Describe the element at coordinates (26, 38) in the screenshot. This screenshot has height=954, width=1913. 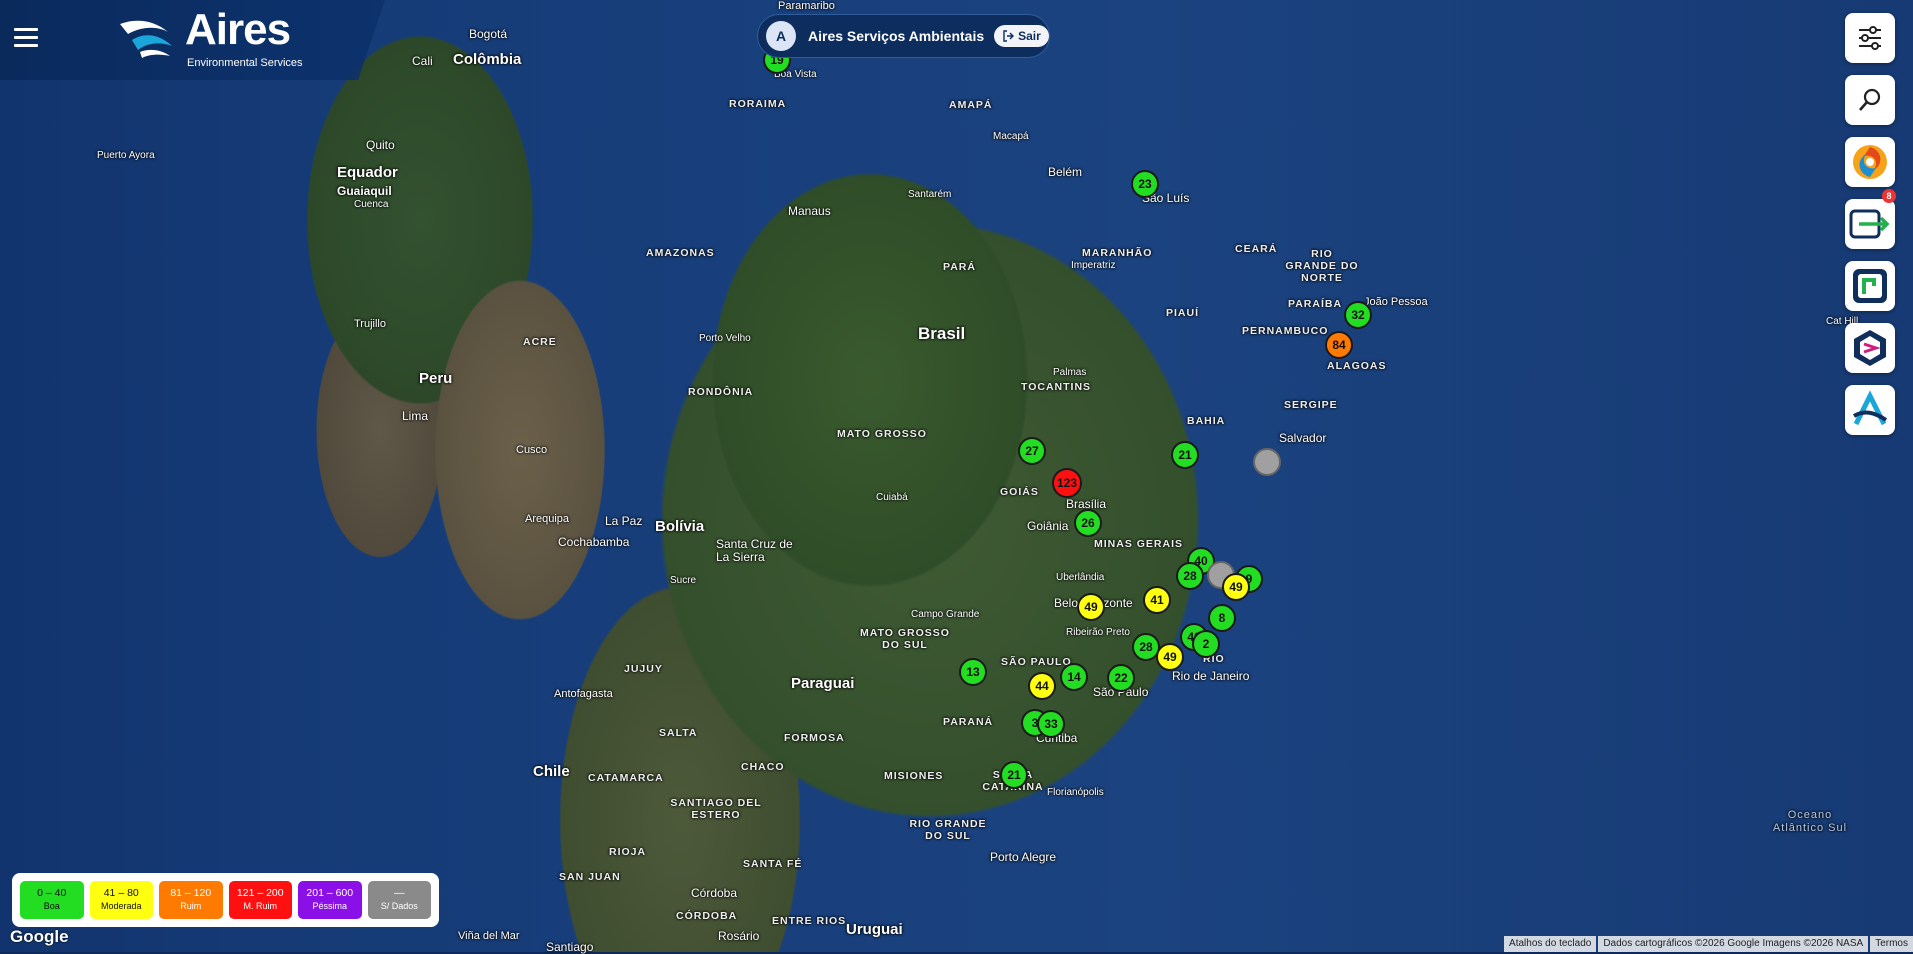
I see `menu-icon` at that location.